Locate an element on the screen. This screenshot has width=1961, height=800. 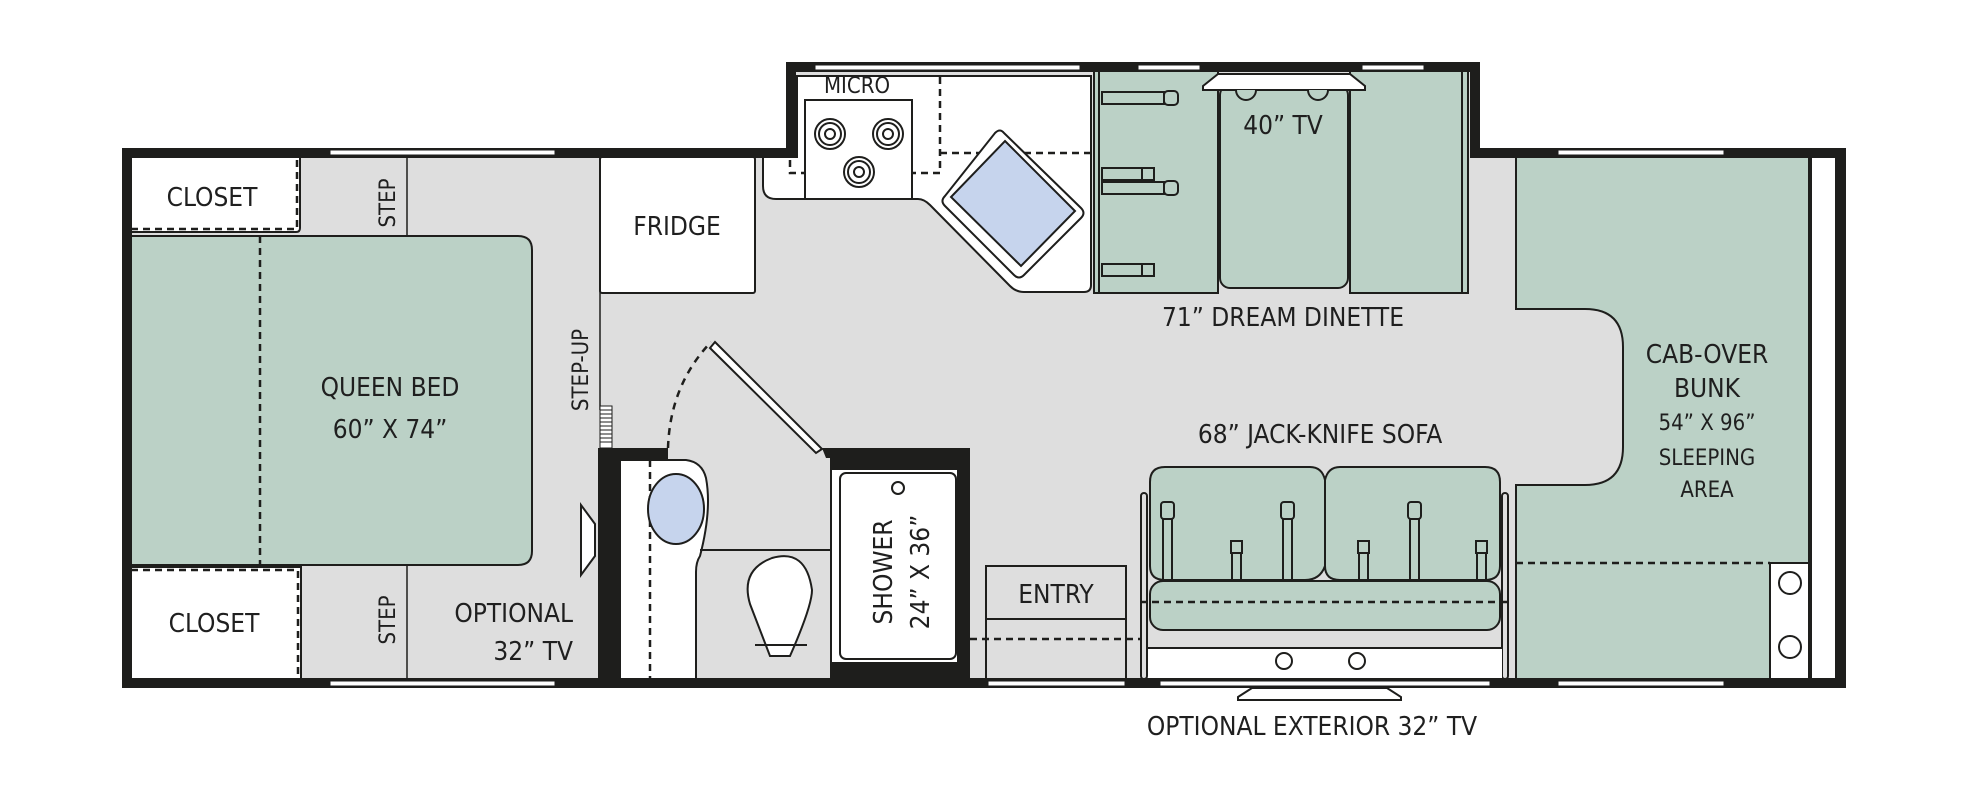
micro-label: MICRO is located at coordinates (857, 86).